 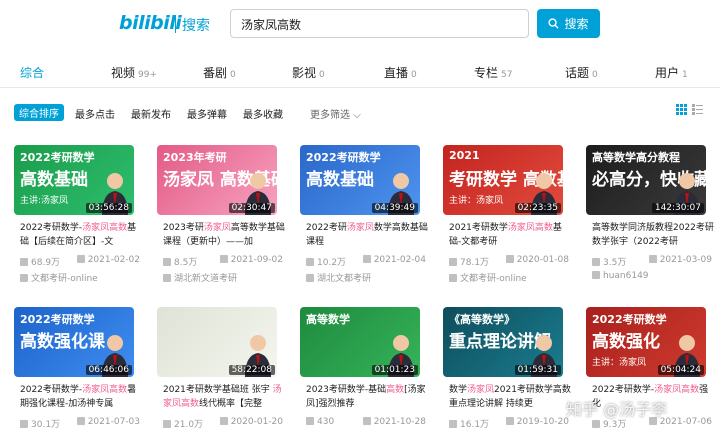 What do you see at coordinates (183, 423) in the screenshot?
I see `view-count: 21.0万` at bounding box center [183, 423].